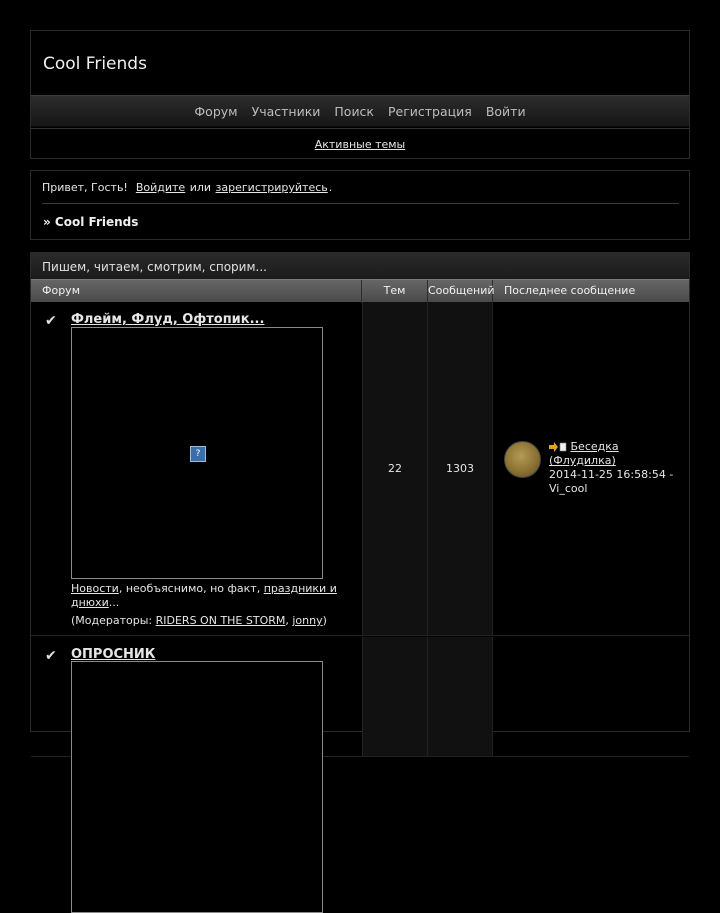 The image size is (720, 913). I want to click on moderators: (Модераторы: RIDERS ON THE STORM, jonny), so click(199, 620).